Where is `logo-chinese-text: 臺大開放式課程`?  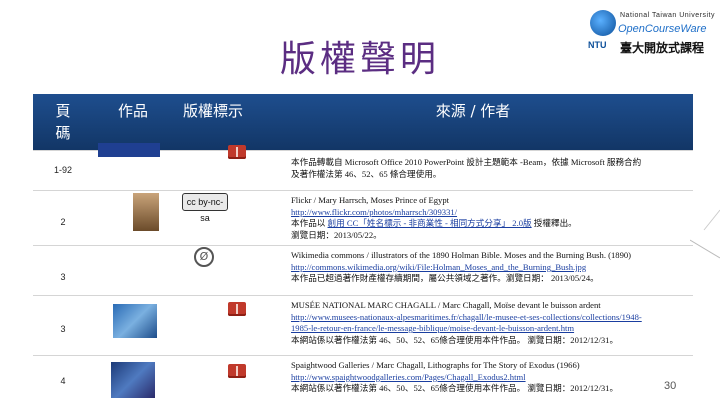 logo-chinese-text: 臺大開放式課程 is located at coordinates (662, 48).